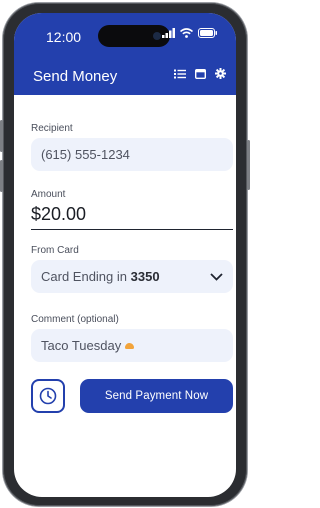  Describe the element at coordinates (75, 319) in the screenshot. I see `comment-label: Comment (optional)` at that location.